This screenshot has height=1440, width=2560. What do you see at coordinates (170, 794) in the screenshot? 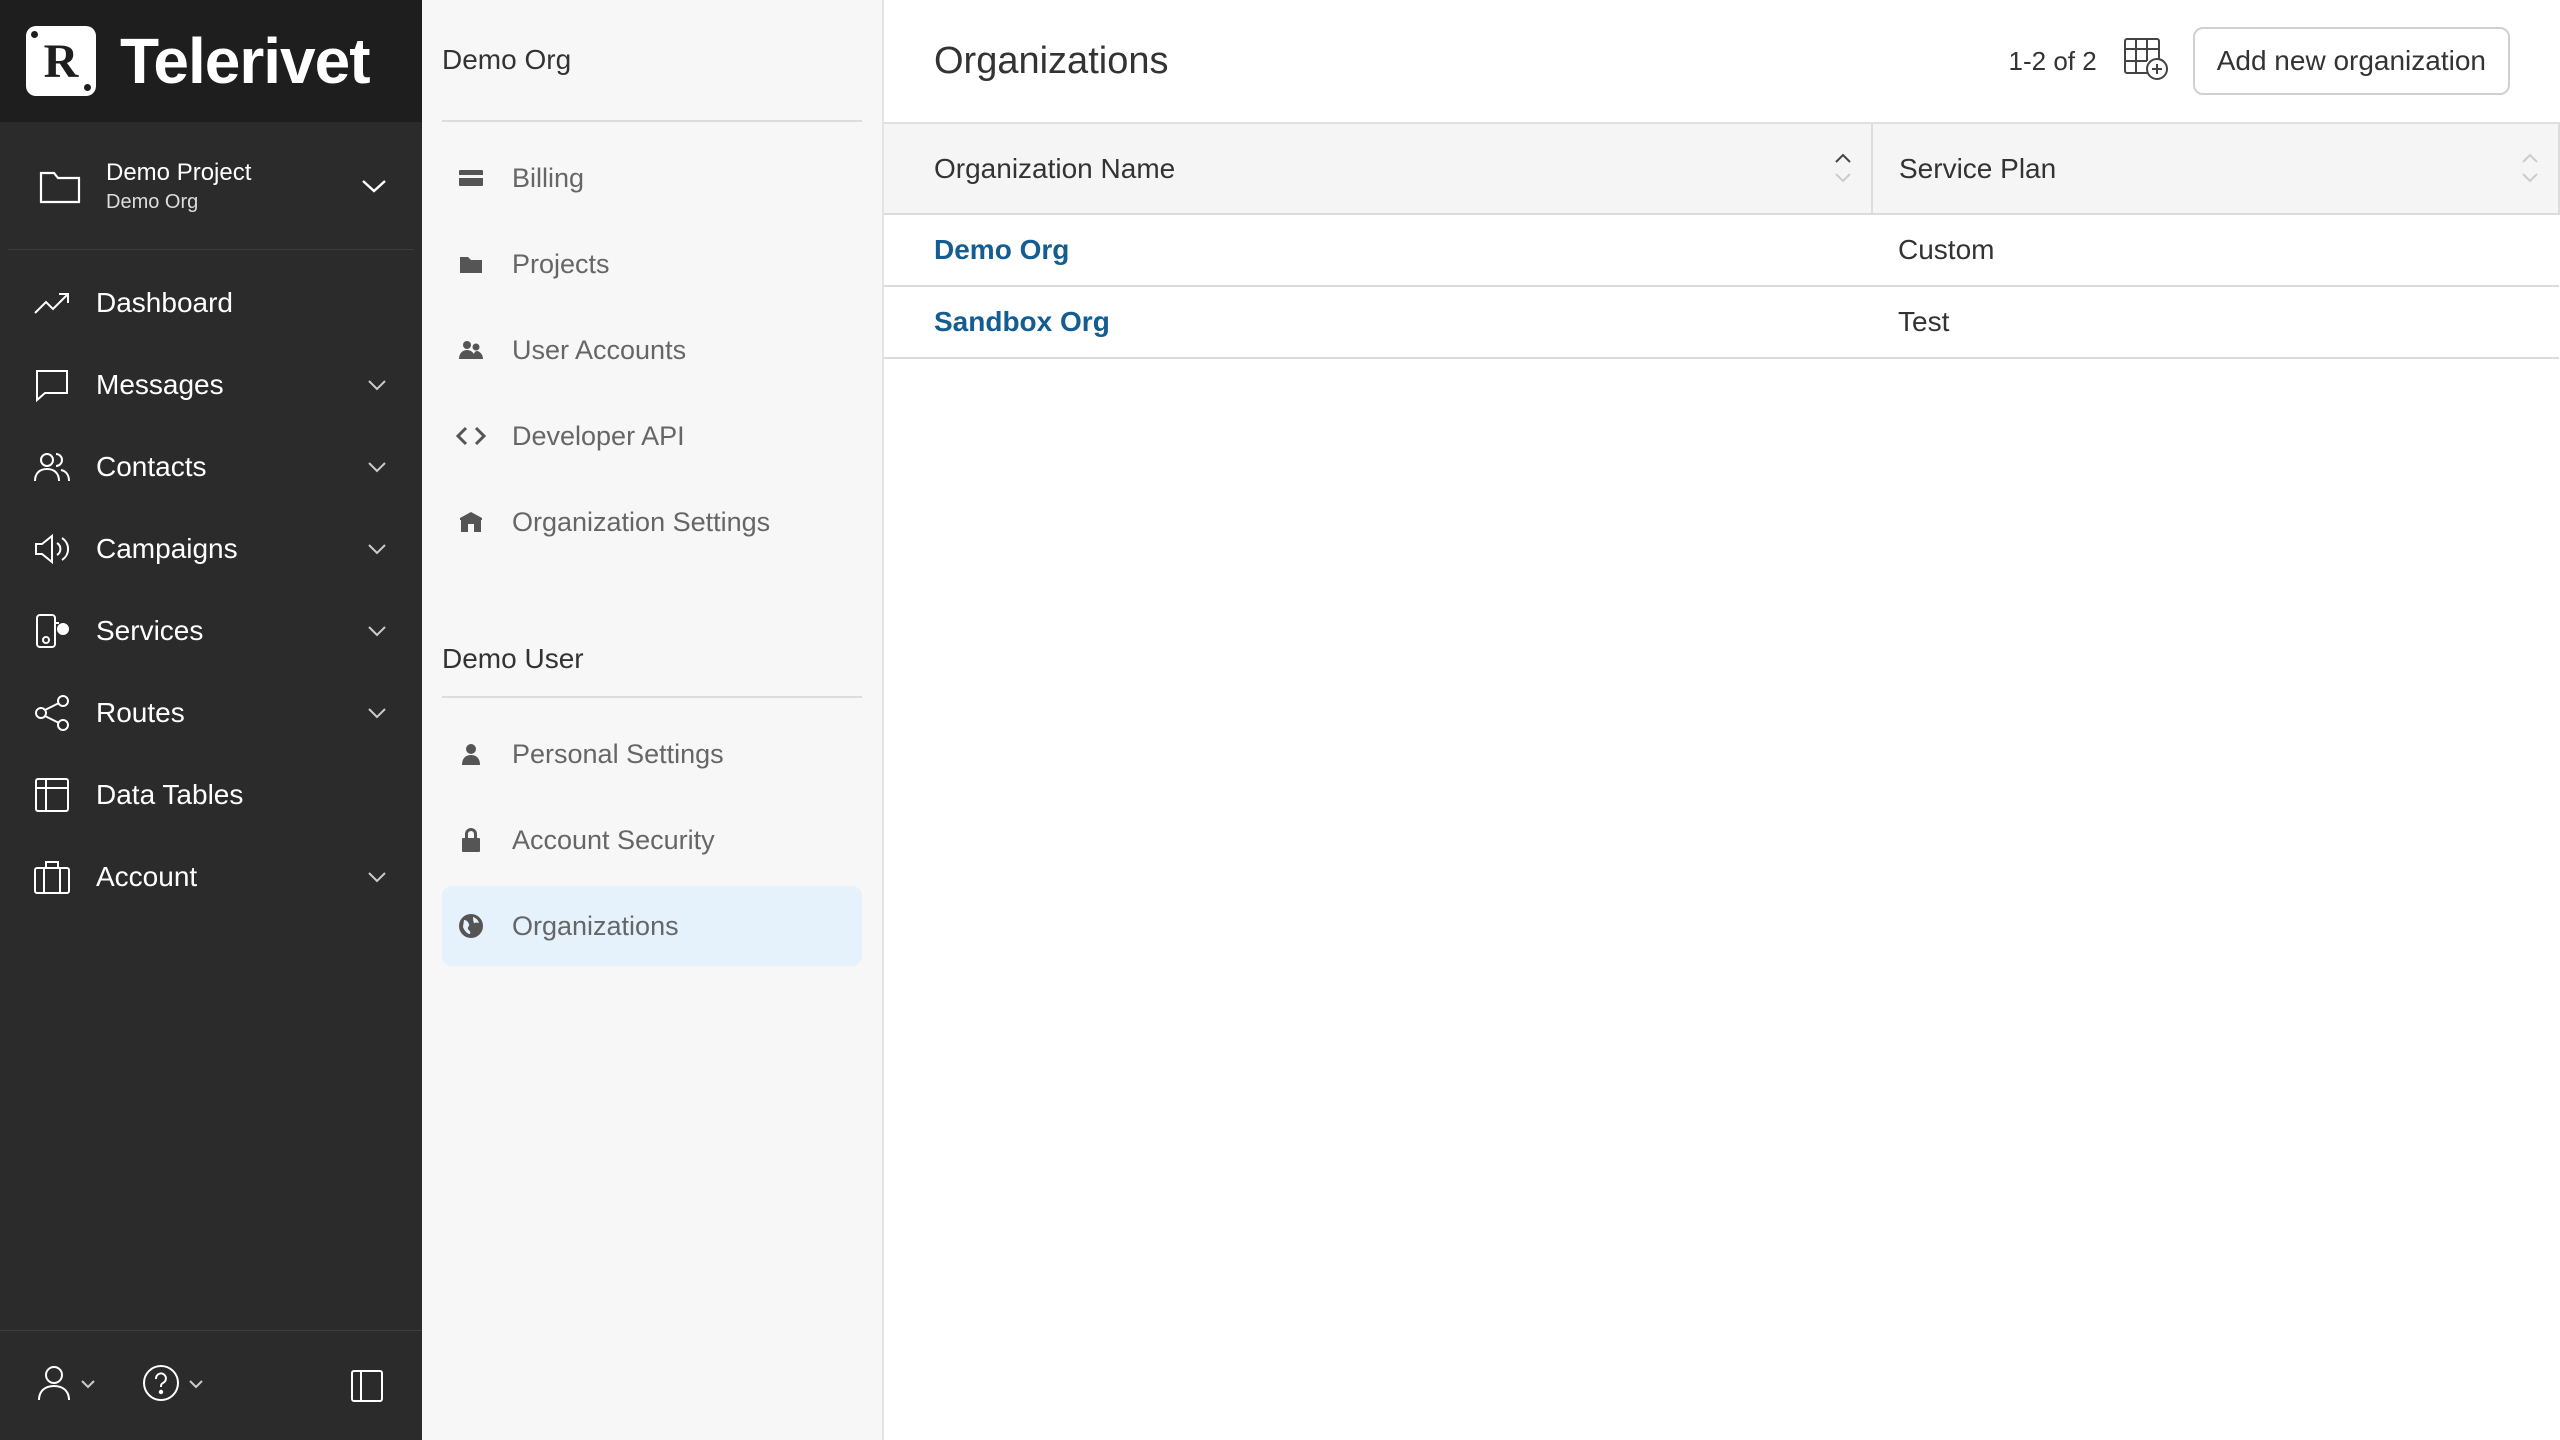
I see `nav-label: Data Tables` at bounding box center [170, 794].